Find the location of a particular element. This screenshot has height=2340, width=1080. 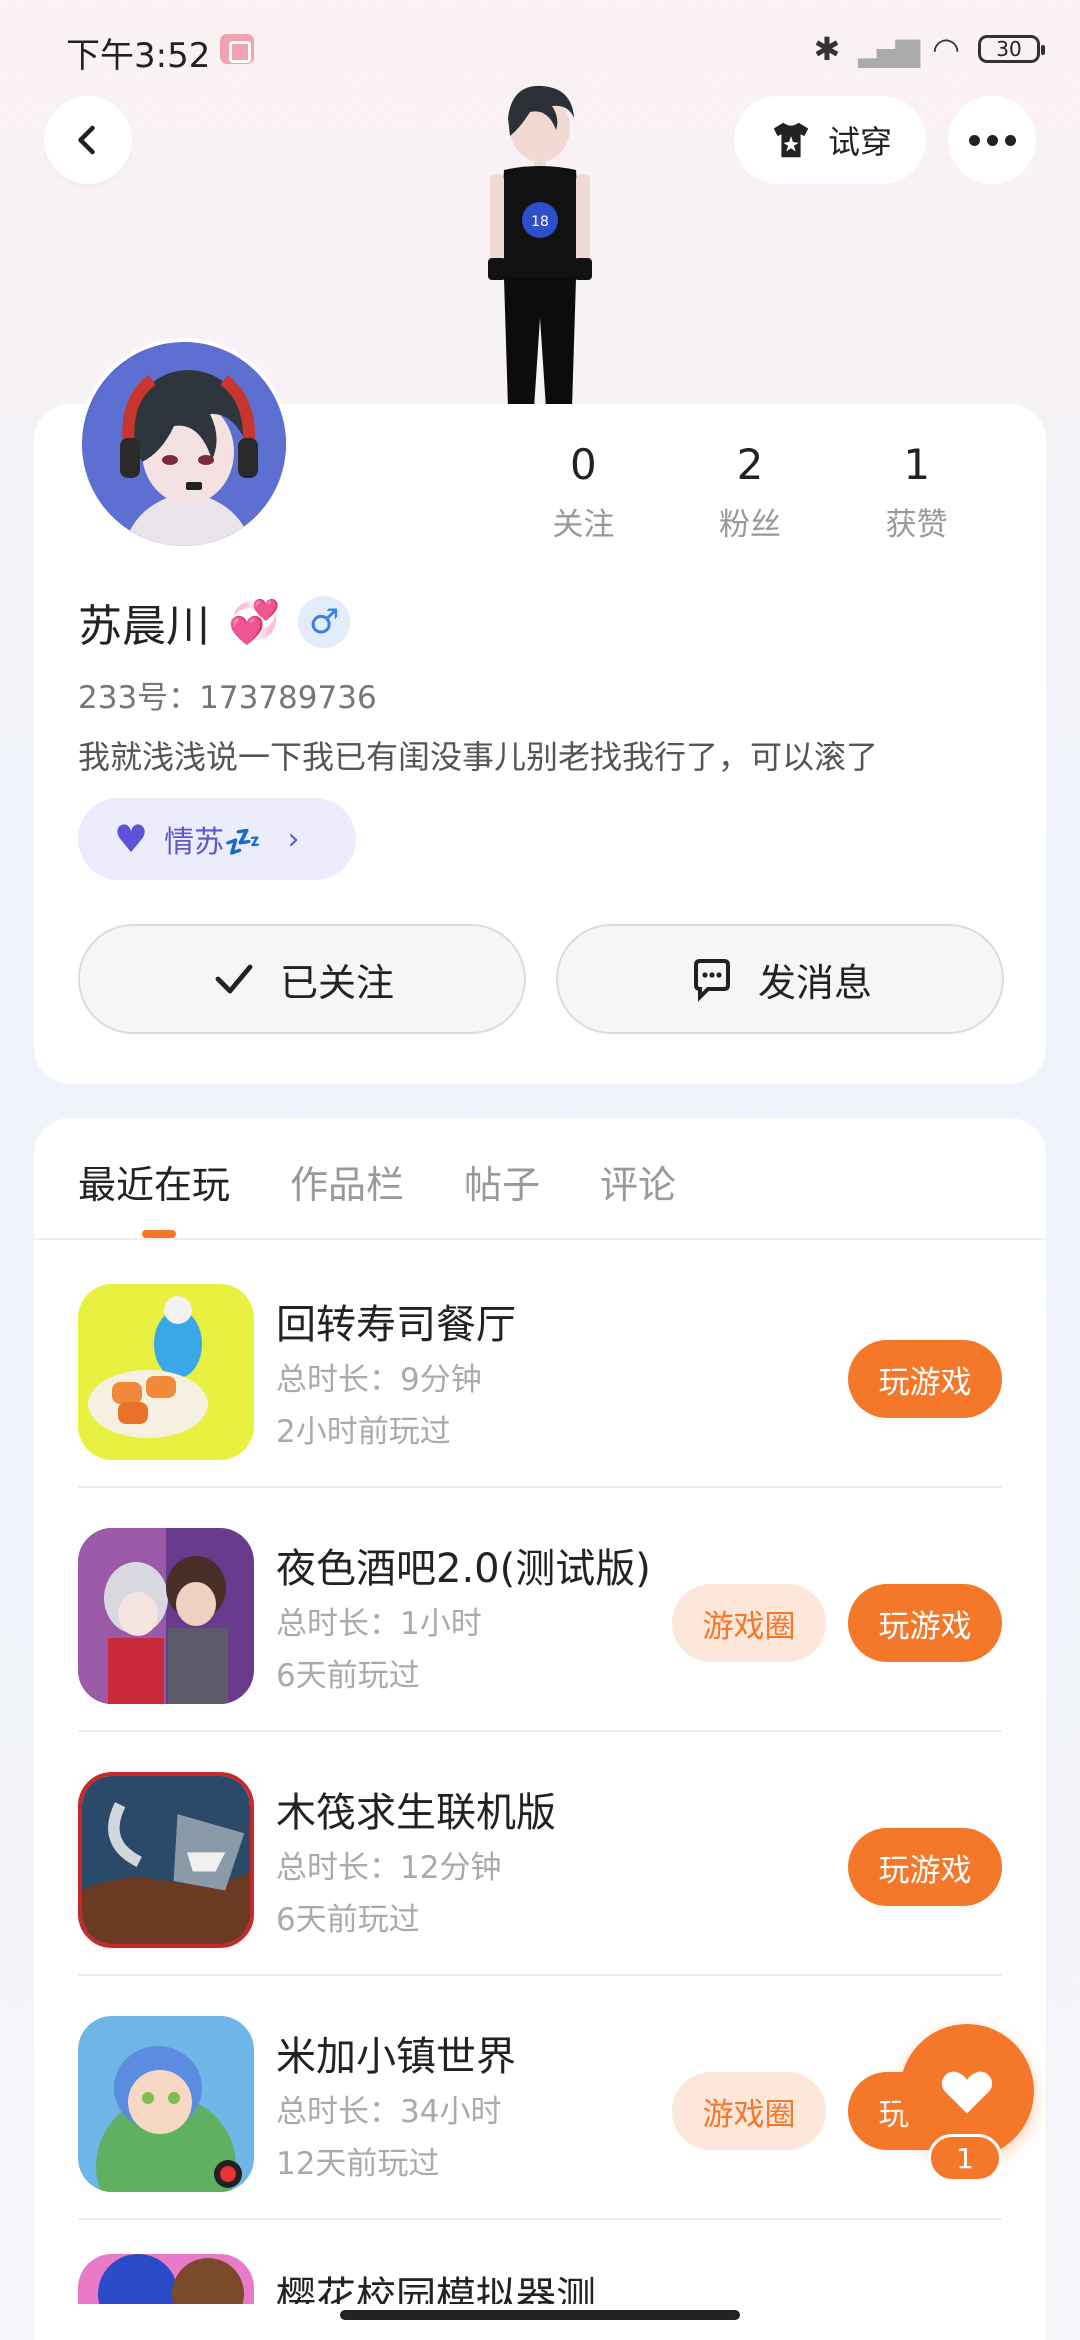

game-duration: 总时长：12分钟 is located at coordinates (389, 1868).